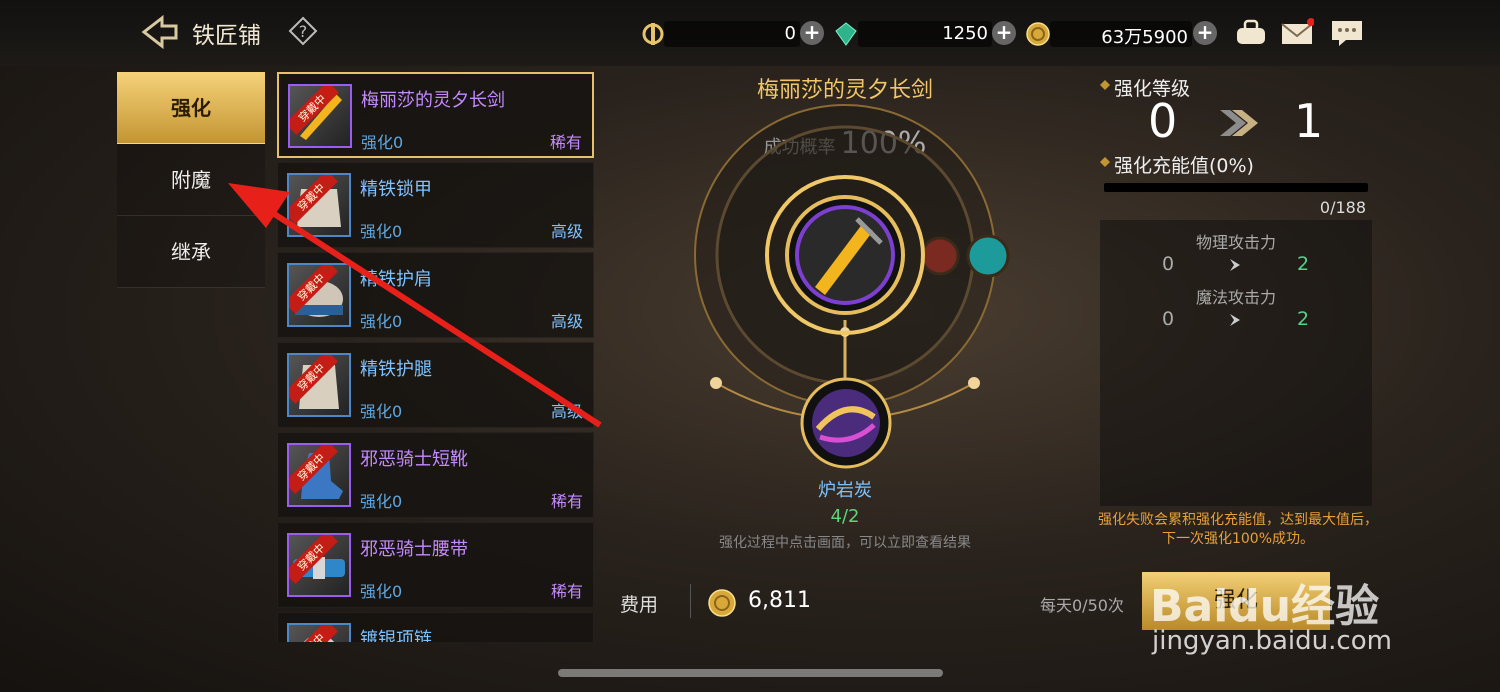  What do you see at coordinates (846, 423) in the screenshot?
I see `material-orb-icon` at bounding box center [846, 423].